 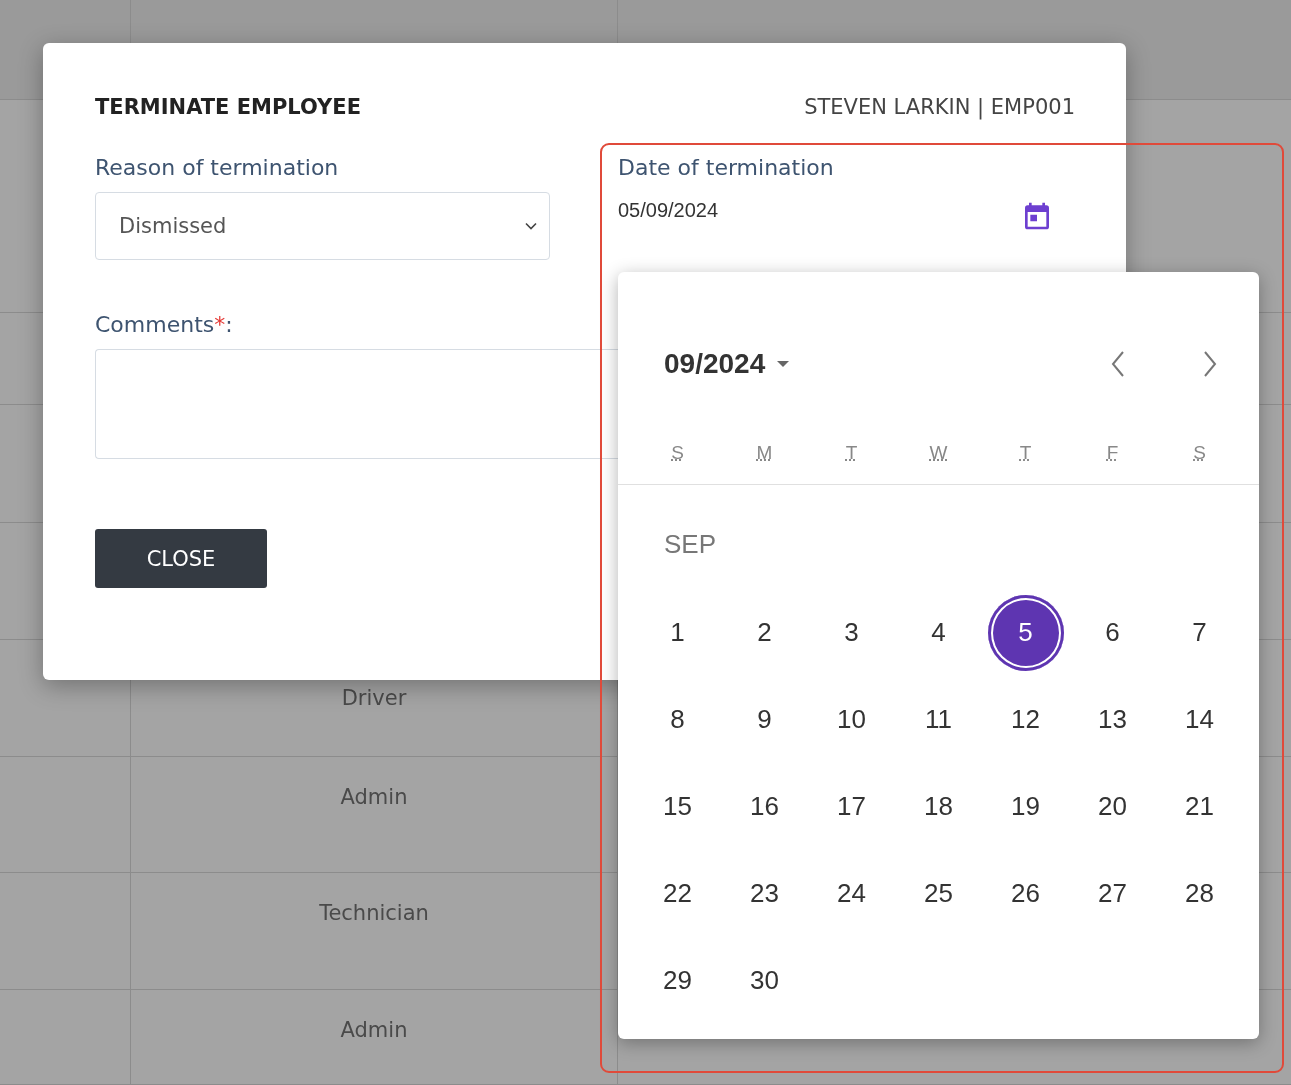 What do you see at coordinates (938, 806) in the screenshot?
I see `day-button: 18` at bounding box center [938, 806].